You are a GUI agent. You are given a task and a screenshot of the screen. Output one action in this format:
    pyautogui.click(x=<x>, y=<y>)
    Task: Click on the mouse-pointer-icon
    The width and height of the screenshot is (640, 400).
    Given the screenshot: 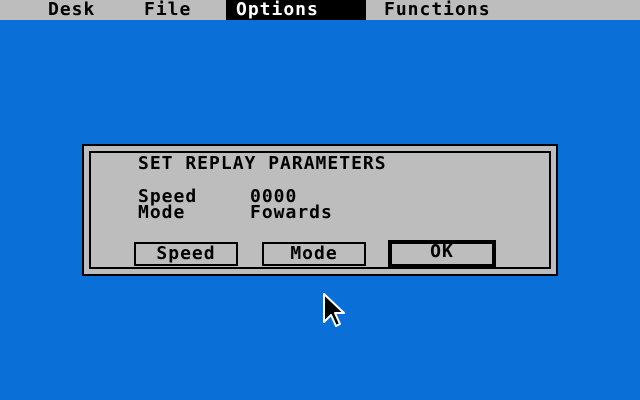 What is the action you would take?
    pyautogui.click(x=334, y=310)
    